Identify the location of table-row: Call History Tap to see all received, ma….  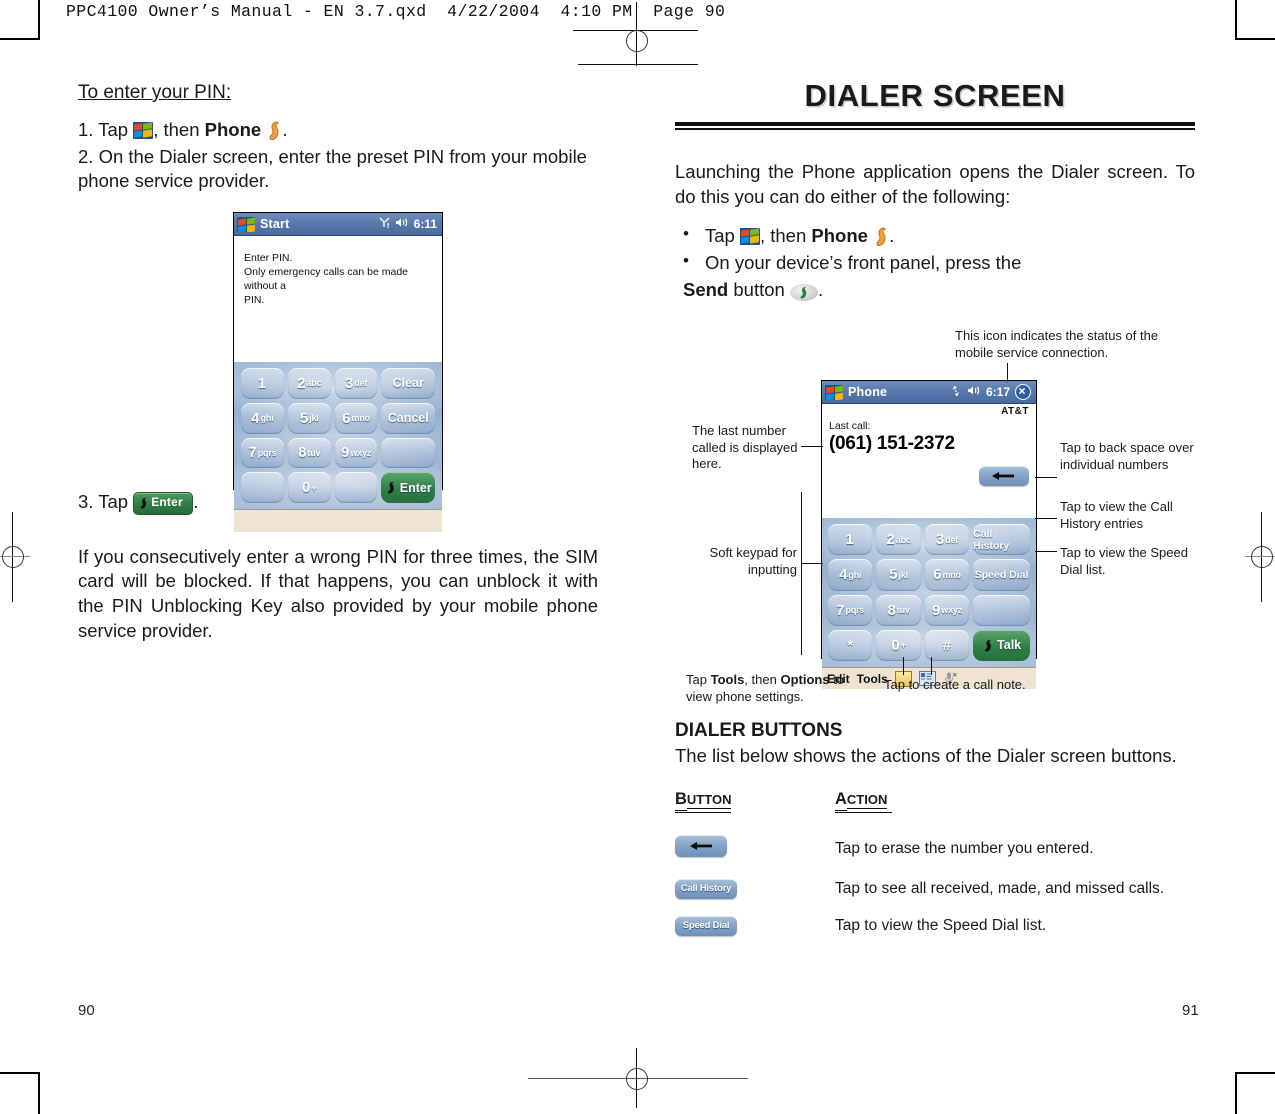
(935, 890).